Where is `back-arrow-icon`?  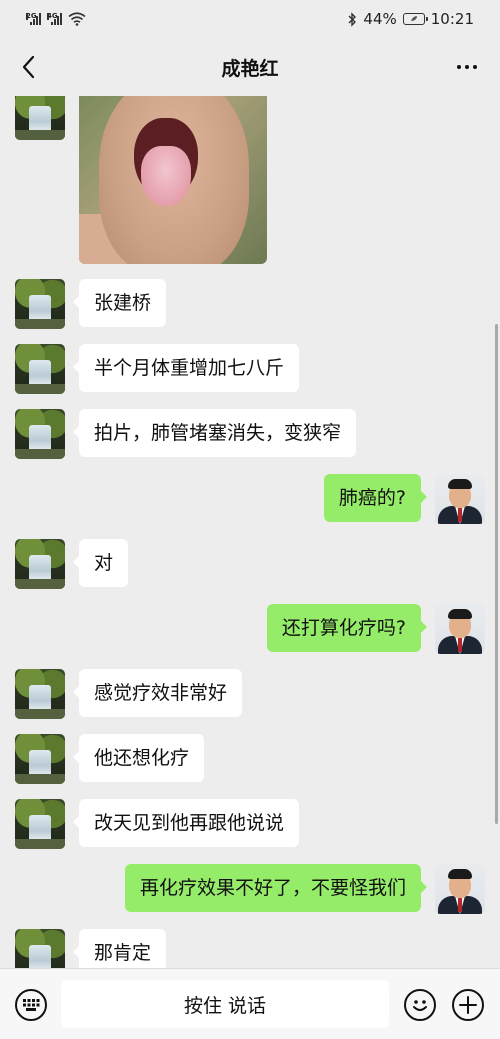 back-arrow-icon is located at coordinates (28, 67).